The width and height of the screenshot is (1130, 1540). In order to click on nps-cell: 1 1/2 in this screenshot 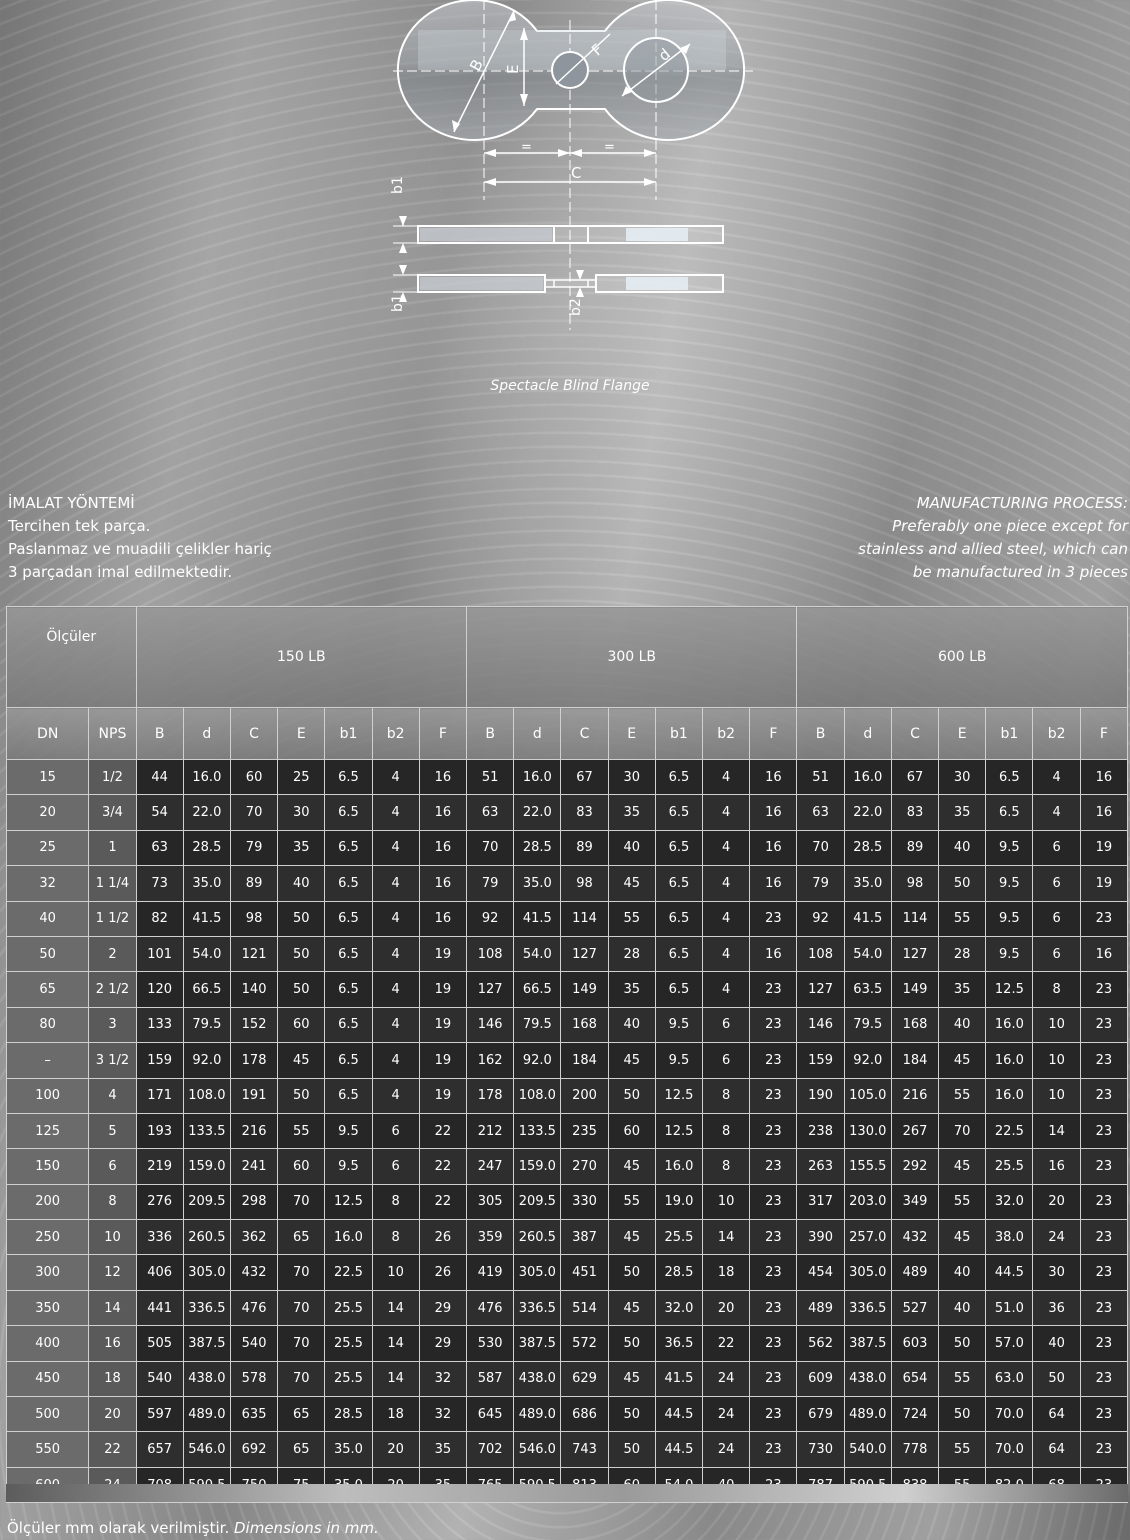, I will do `click(112, 918)`.